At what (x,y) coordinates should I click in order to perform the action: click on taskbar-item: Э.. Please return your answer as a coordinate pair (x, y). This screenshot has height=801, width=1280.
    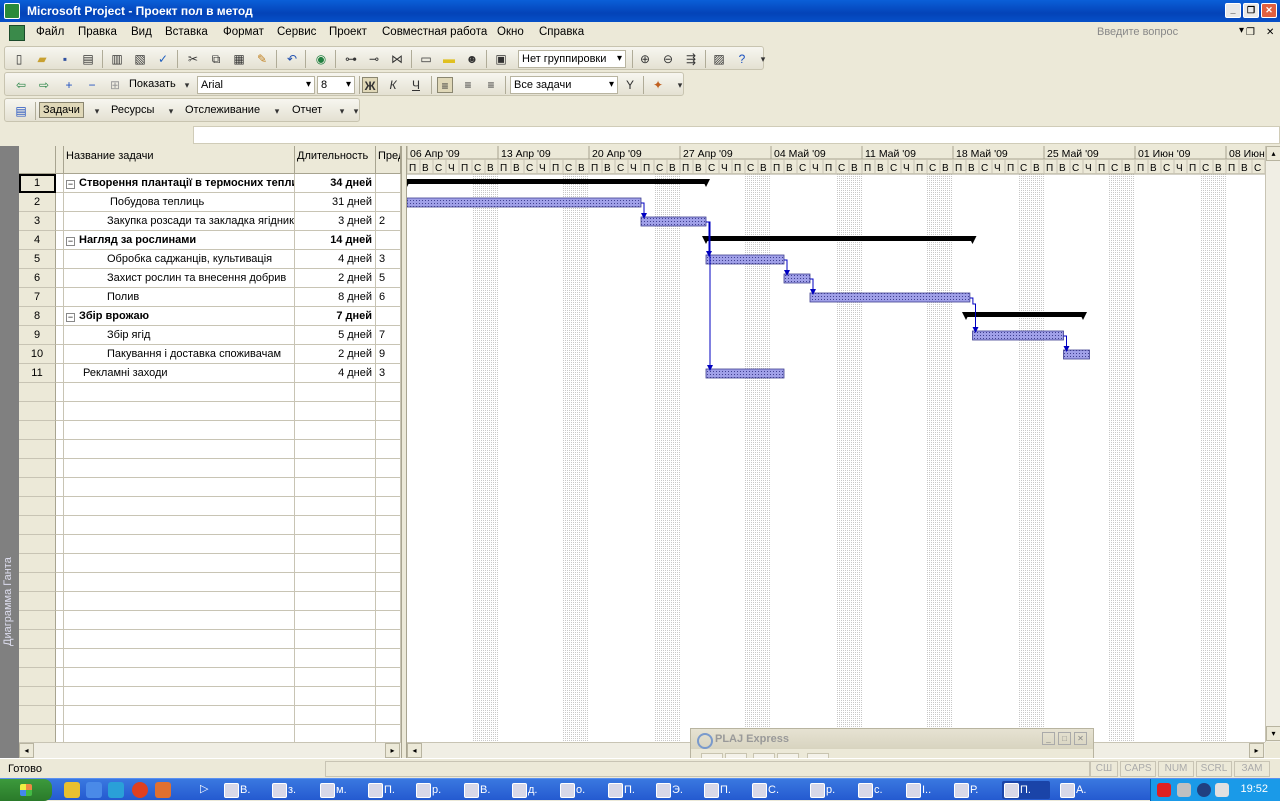
    Looking at the image, I should click on (676, 790).